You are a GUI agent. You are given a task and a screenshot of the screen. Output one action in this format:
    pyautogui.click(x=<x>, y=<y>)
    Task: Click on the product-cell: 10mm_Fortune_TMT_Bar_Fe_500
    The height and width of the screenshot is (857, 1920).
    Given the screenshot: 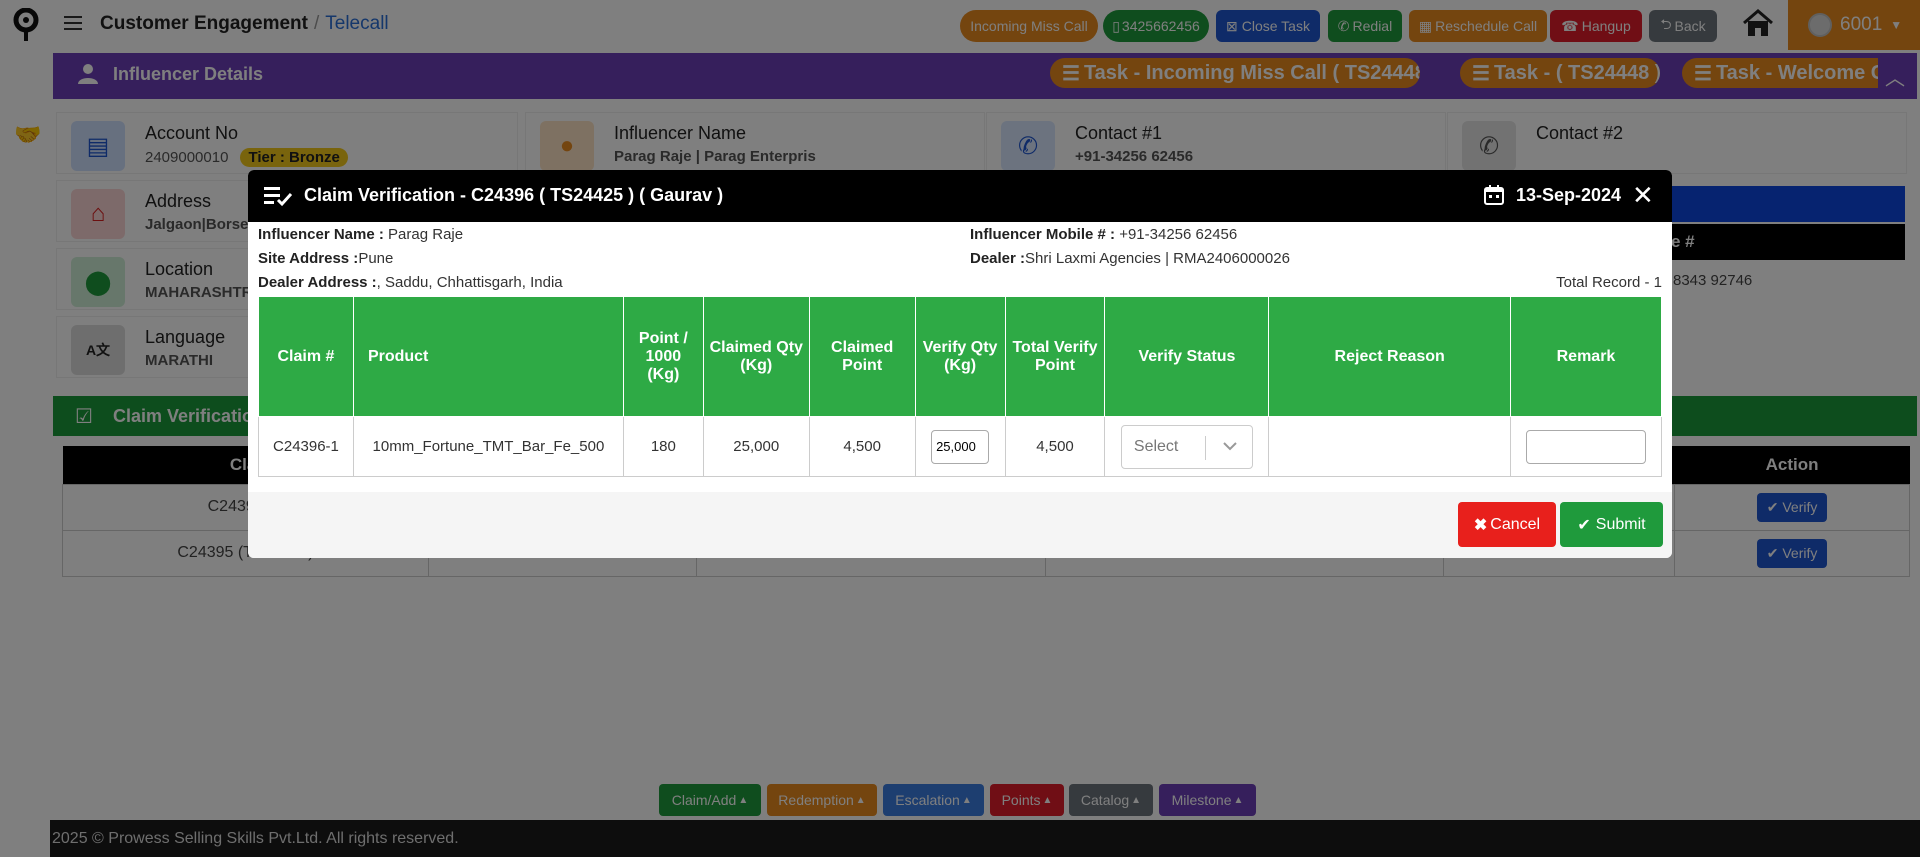 What is the action you would take?
    pyautogui.click(x=488, y=446)
    